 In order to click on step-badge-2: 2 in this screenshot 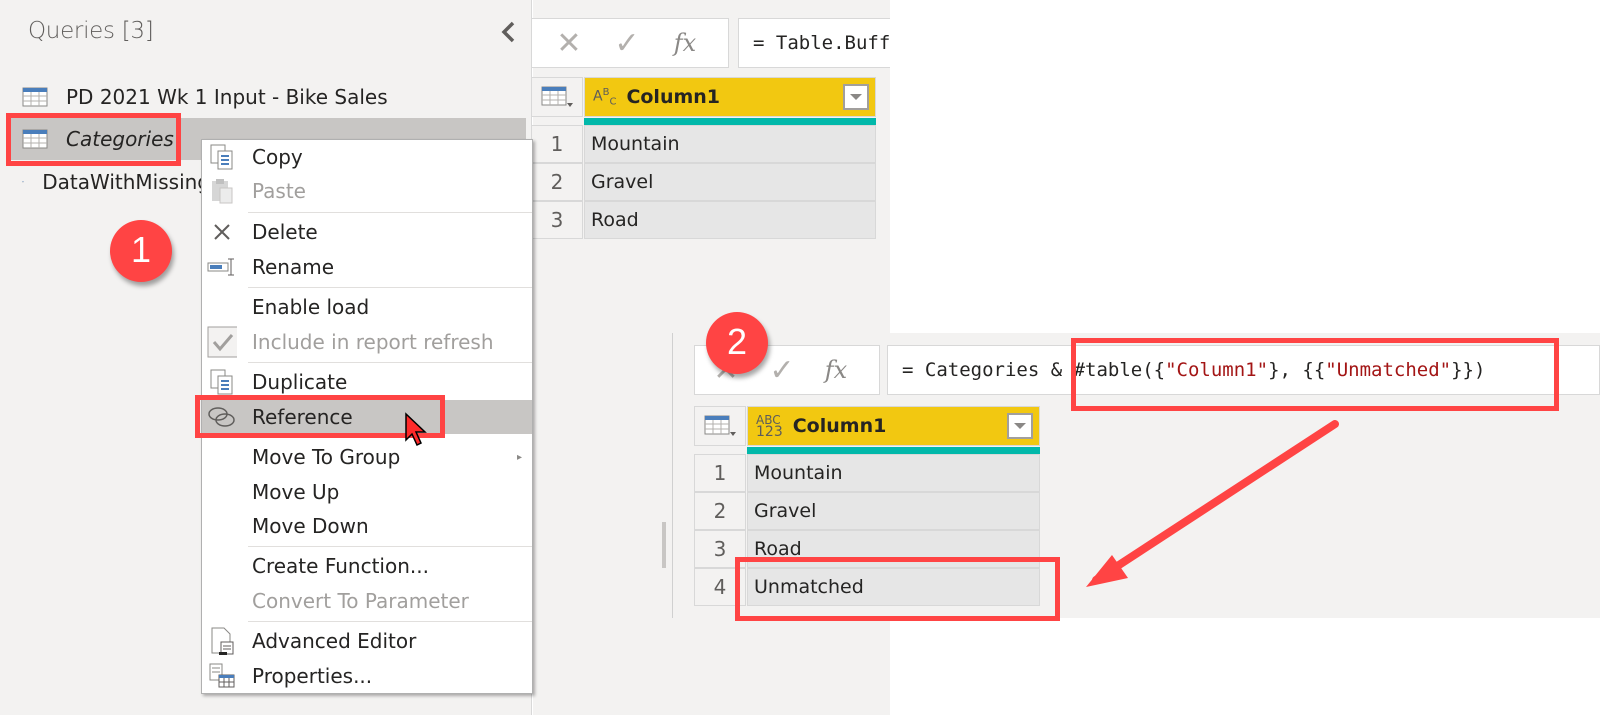, I will do `click(737, 343)`.